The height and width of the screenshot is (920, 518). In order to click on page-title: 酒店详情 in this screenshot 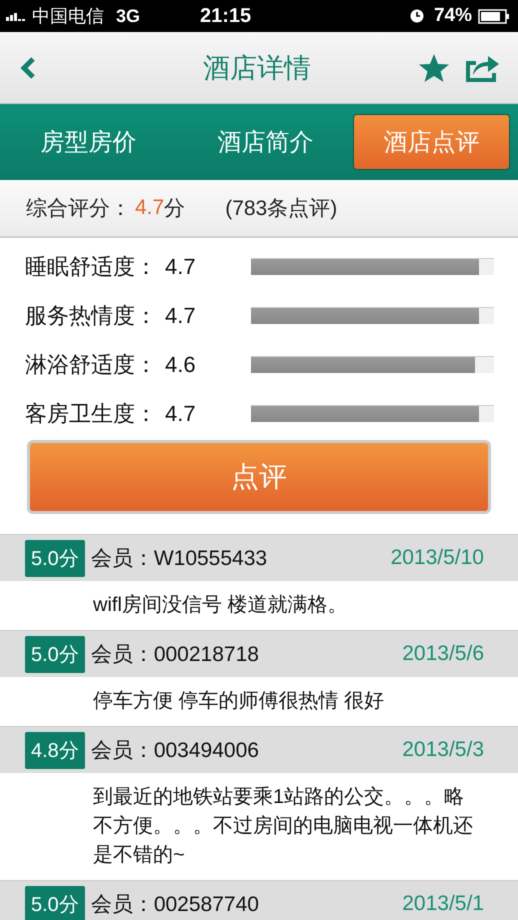, I will do `click(257, 68)`.